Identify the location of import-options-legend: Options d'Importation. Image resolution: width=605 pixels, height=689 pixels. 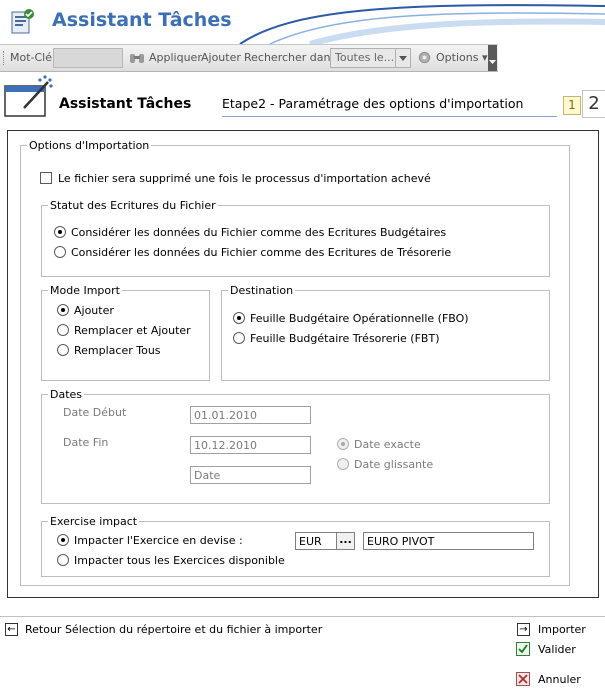
(89, 145).